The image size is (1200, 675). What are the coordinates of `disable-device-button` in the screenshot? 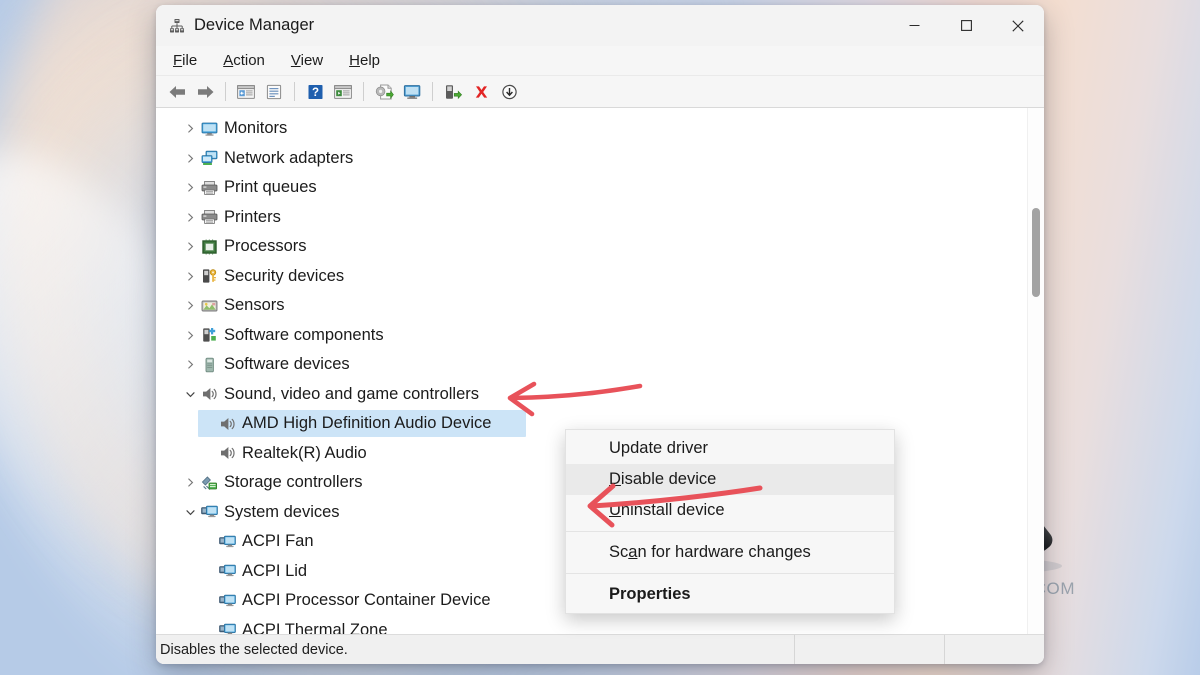 It's located at (509, 92).